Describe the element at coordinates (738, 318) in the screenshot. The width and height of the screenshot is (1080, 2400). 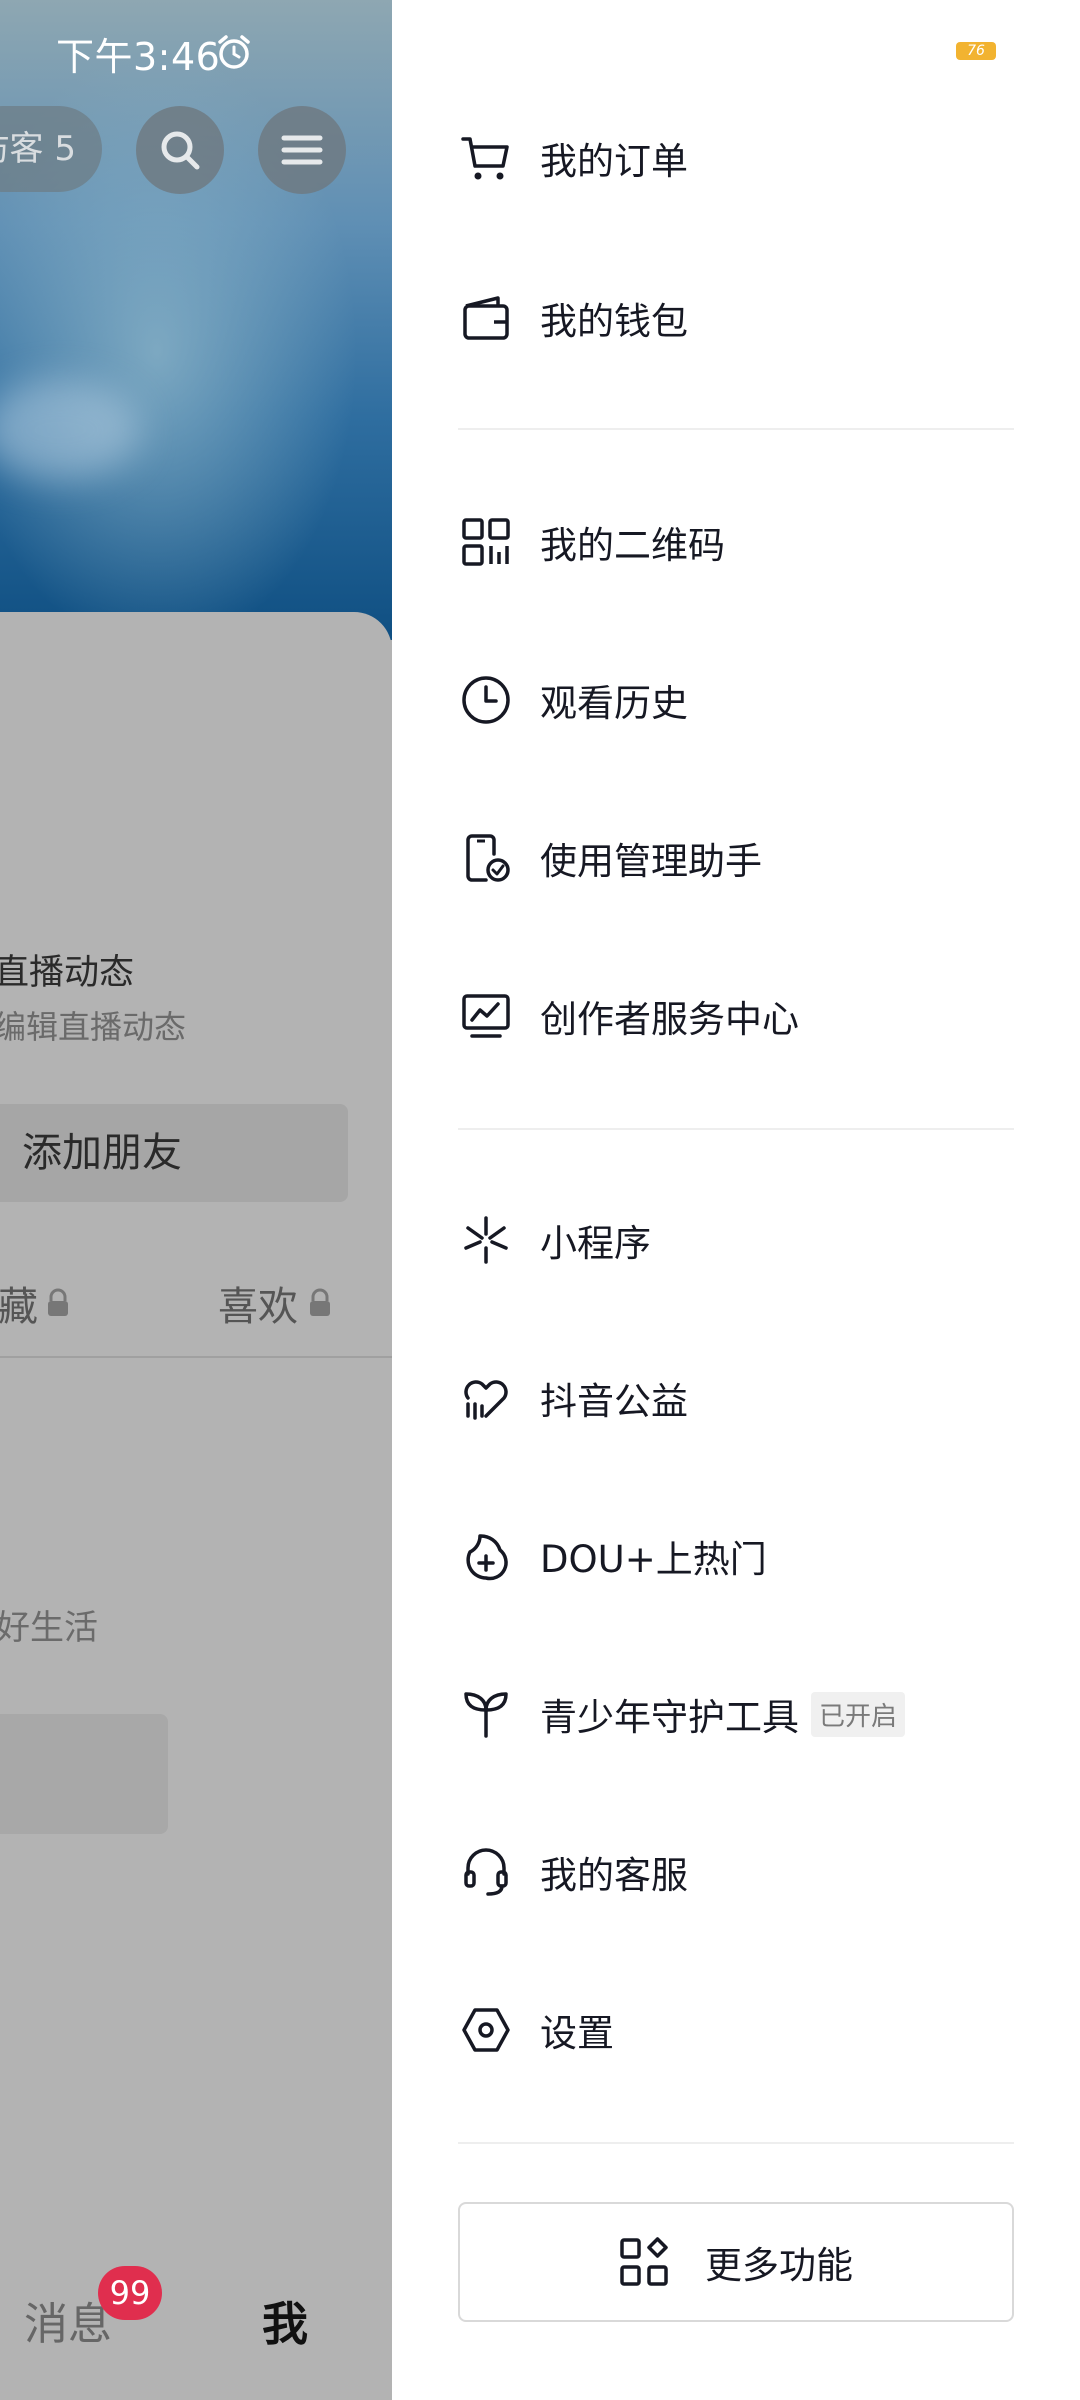
I see `menu-item-wallet: 我的钱包` at that location.